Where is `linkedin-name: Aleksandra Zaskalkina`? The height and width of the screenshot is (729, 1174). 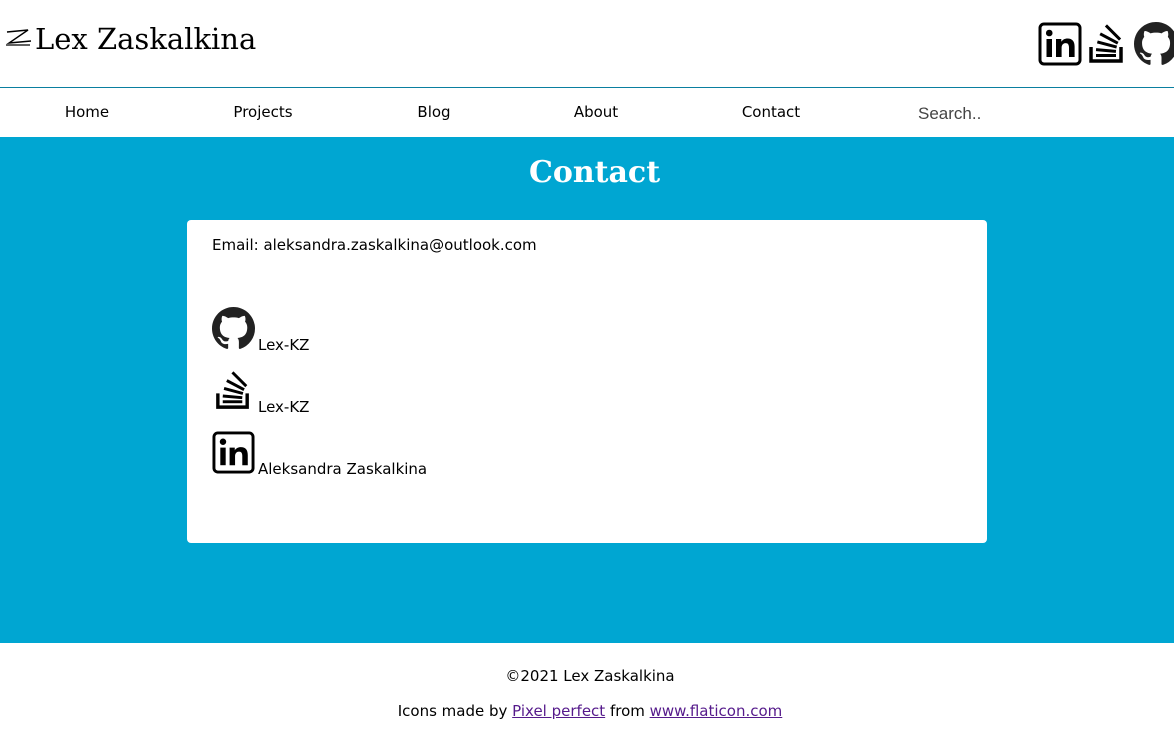
linkedin-name: Aleksandra Zaskalkina is located at coordinates (342, 469).